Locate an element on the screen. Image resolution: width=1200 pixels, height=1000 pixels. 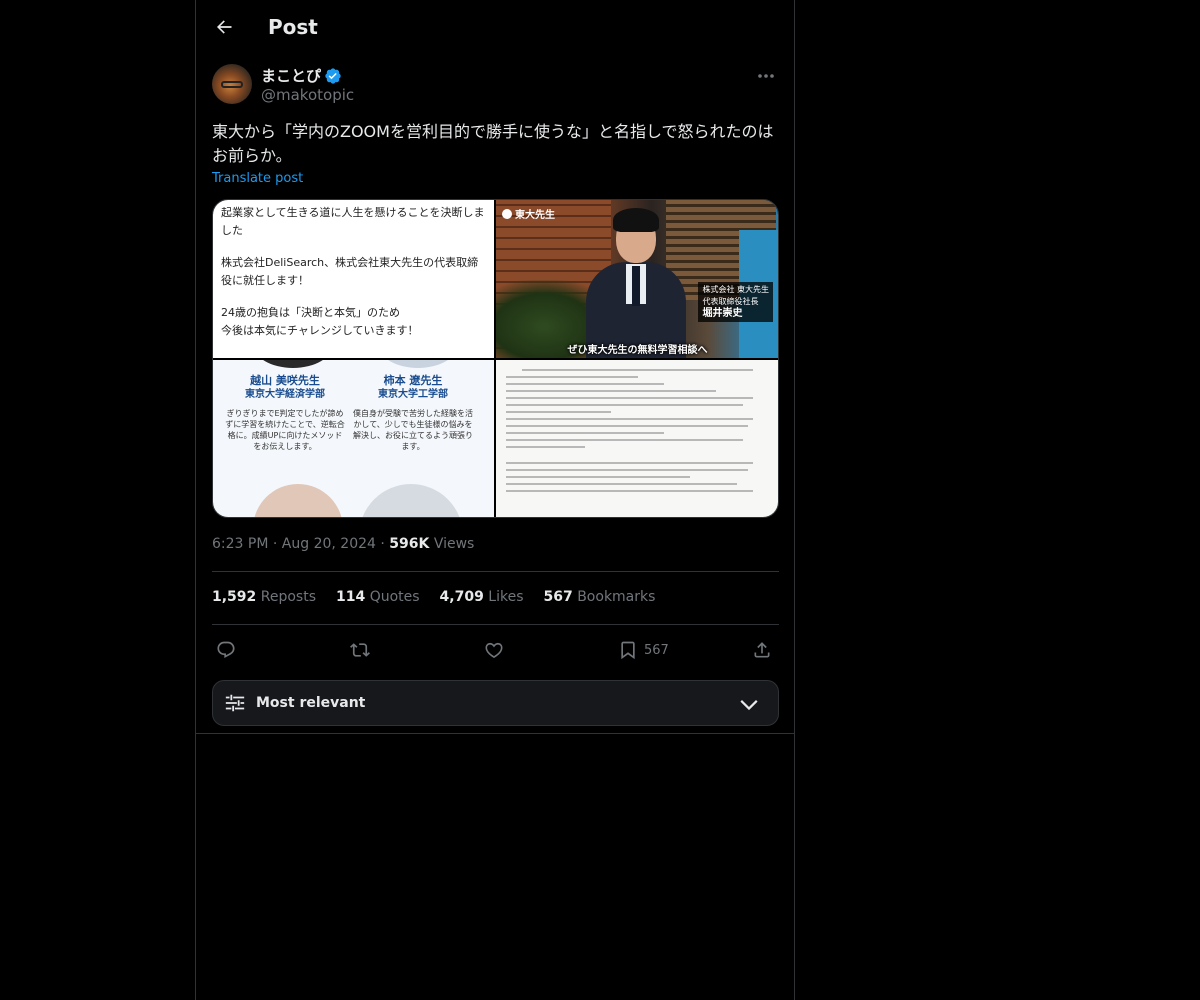
post-author: まことぴ @makotopic is located at coordinates (495, 86).